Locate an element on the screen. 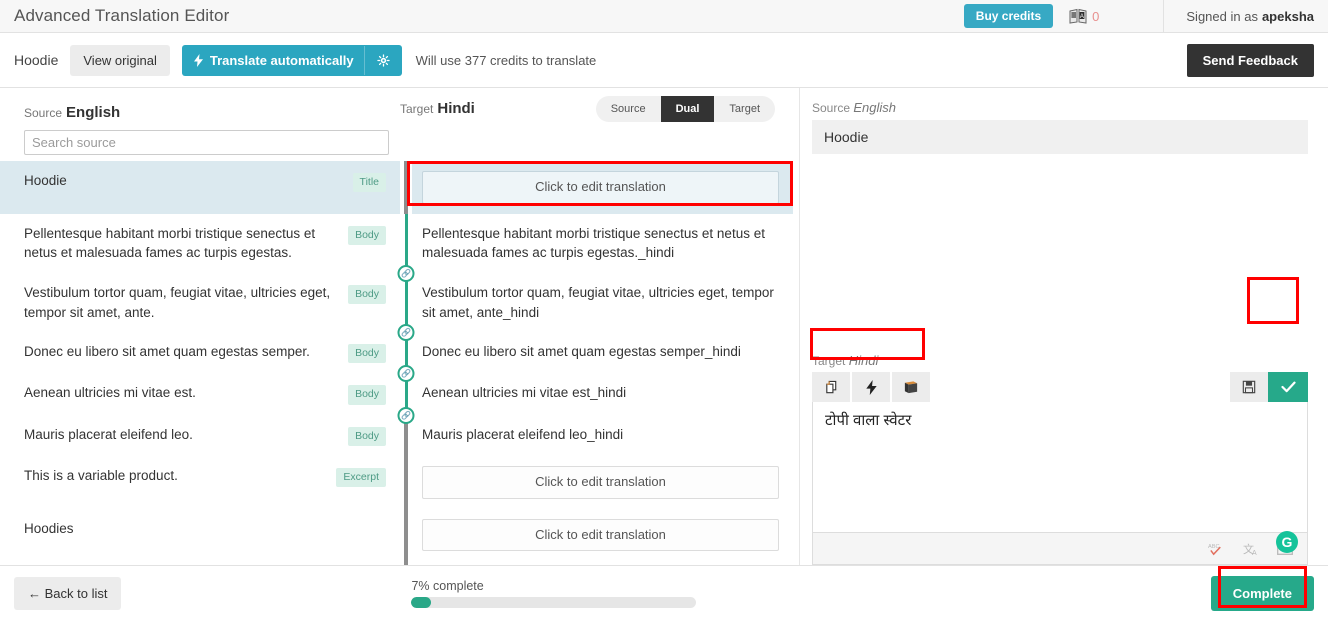  progress-fill is located at coordinates (421, 602).